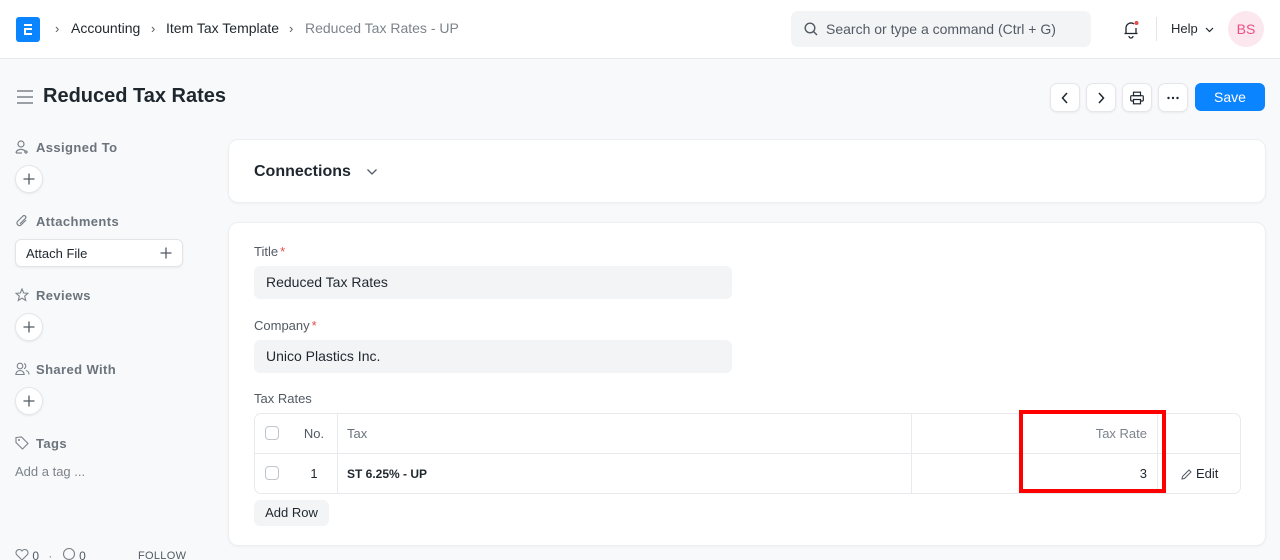 The image size is (1280, 560). I want to click on chevron-right-icon, so click(1101, 97).